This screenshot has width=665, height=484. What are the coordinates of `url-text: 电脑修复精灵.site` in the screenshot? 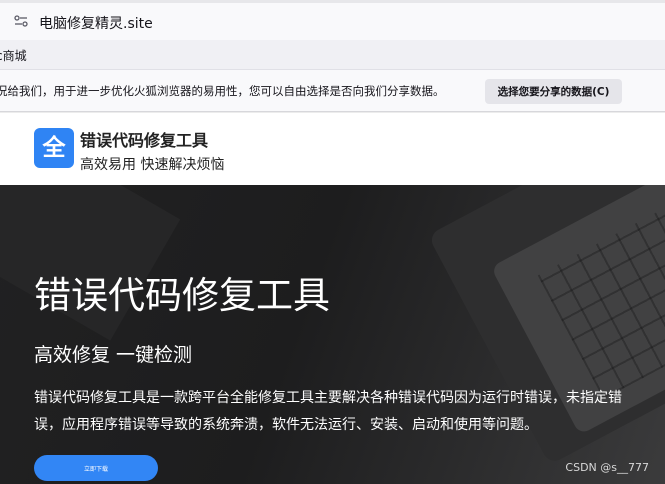 It's located at (96, 23).